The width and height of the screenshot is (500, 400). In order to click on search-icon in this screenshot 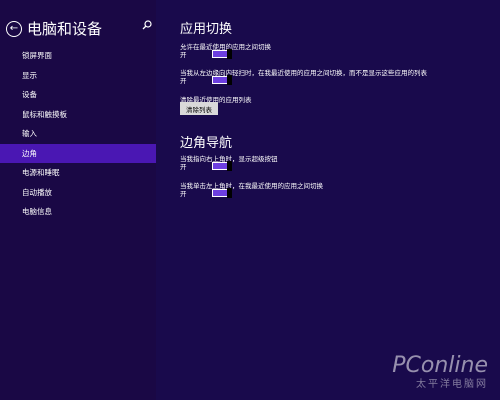, I will do `click(147, 25)`.